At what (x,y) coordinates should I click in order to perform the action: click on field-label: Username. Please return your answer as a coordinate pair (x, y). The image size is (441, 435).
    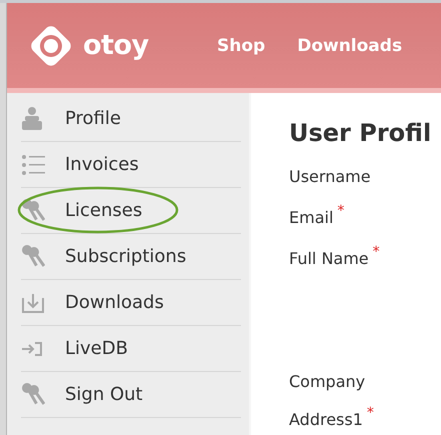
    Looking at the image, I should click on (330, 176).